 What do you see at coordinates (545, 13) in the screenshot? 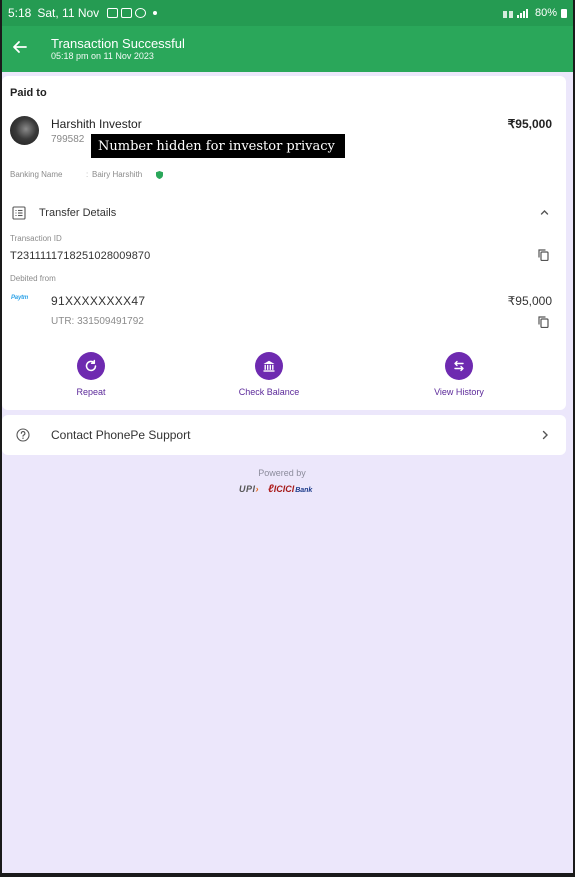
I see `battery-percent: 80%` at bounding box center [545, 13].